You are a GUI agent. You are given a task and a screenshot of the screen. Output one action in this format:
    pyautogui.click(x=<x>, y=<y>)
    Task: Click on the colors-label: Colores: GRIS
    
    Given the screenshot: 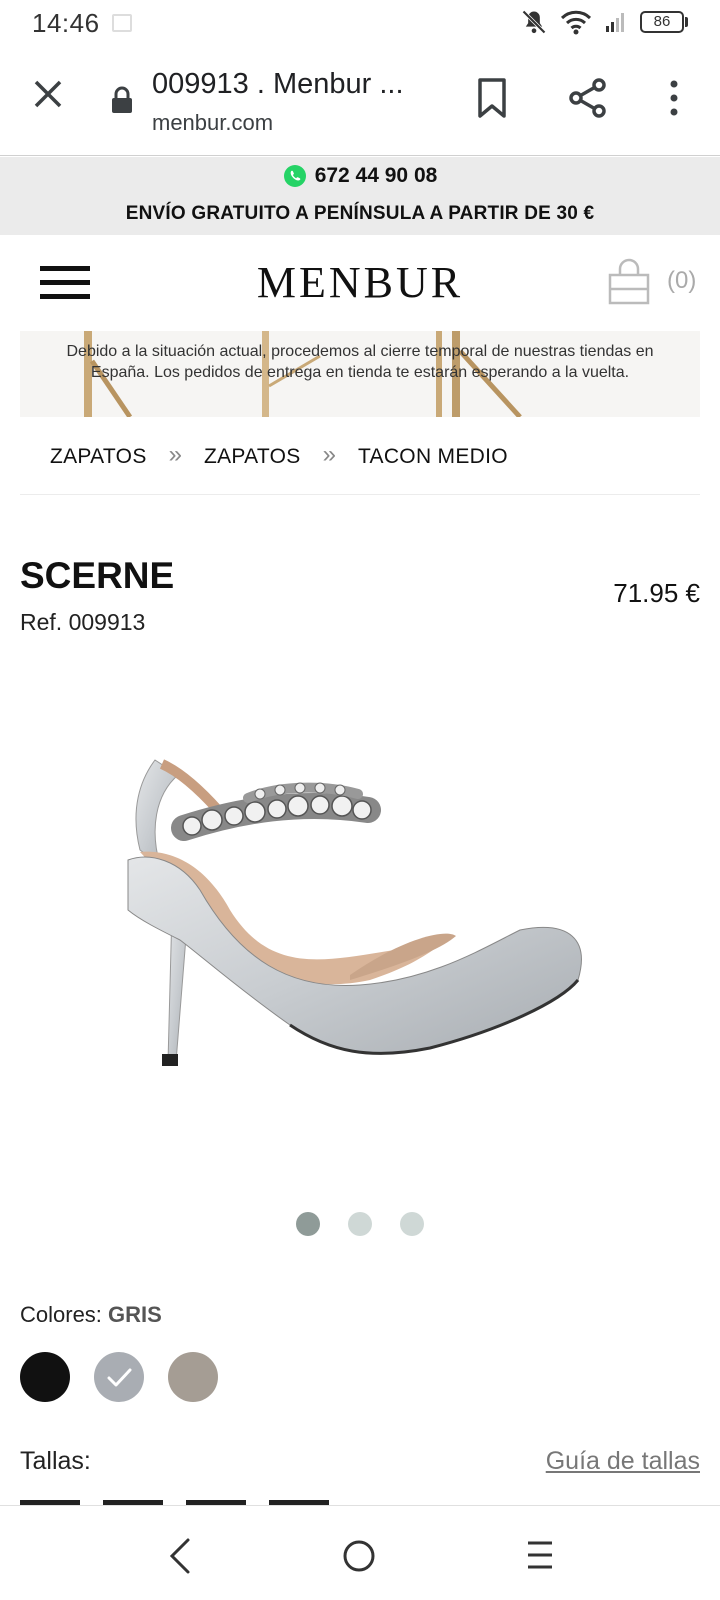 What is the action you would take?
    pyautogui.click(x=91, y=1315)
    